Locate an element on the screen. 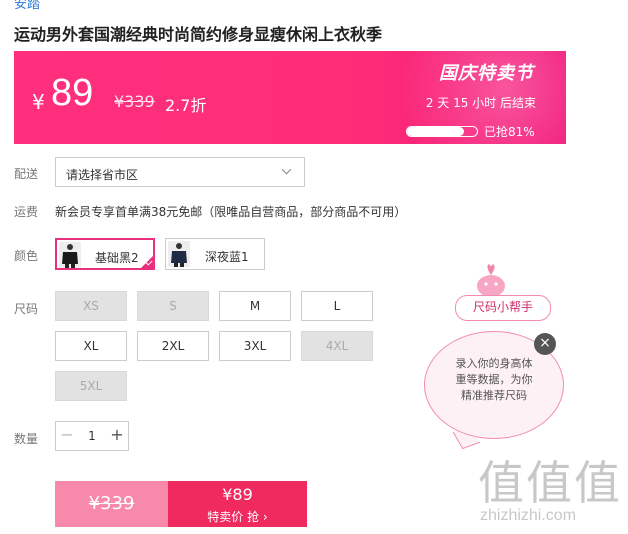  size-label: 尺码 is located at coordinates (26, 309).